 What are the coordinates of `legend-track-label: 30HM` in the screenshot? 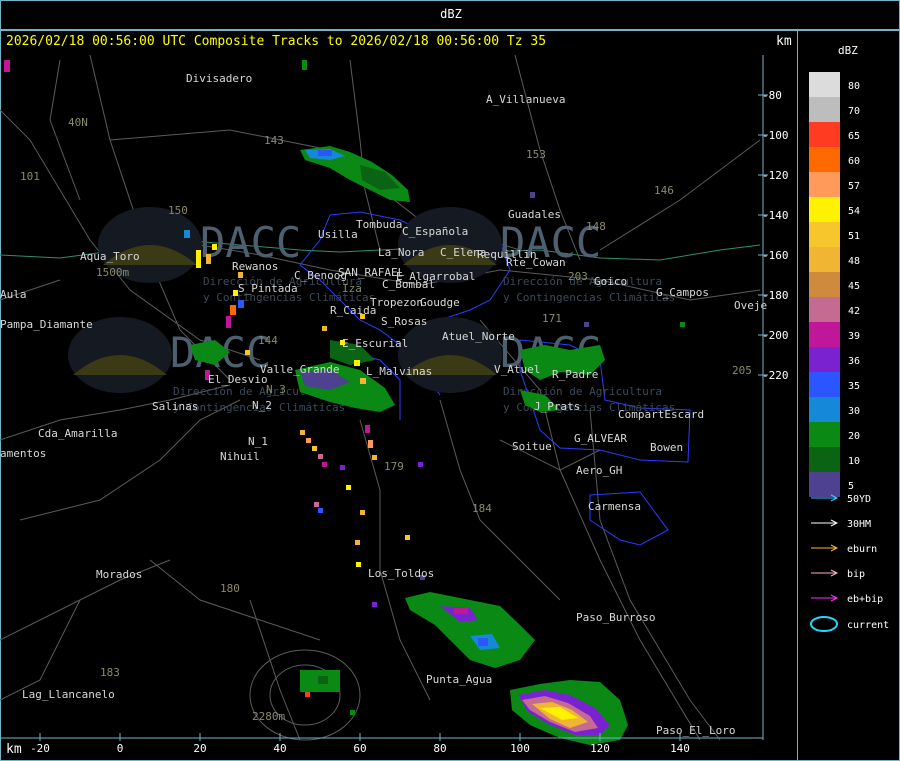 It's located at (859, 524).